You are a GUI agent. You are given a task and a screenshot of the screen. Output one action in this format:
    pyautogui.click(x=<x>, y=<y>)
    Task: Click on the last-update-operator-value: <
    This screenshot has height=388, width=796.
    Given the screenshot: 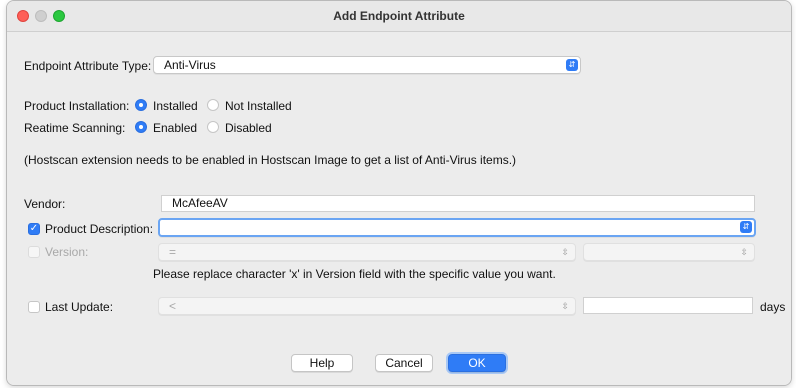 What is the action you would take?
    pyautogui.click(x=173, y=306)
    